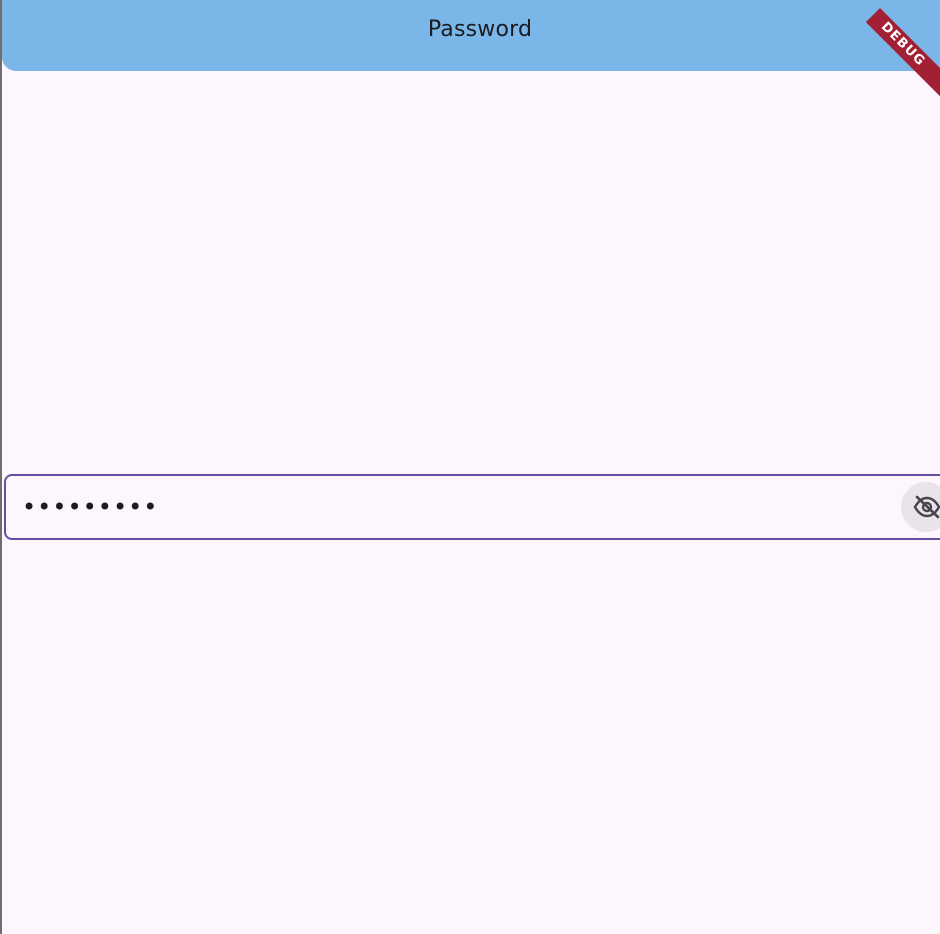  What do you see at coordinates (480, 29) in the screenshot?
I see `app-bar-title: Password` at bounding box center [480, 29].